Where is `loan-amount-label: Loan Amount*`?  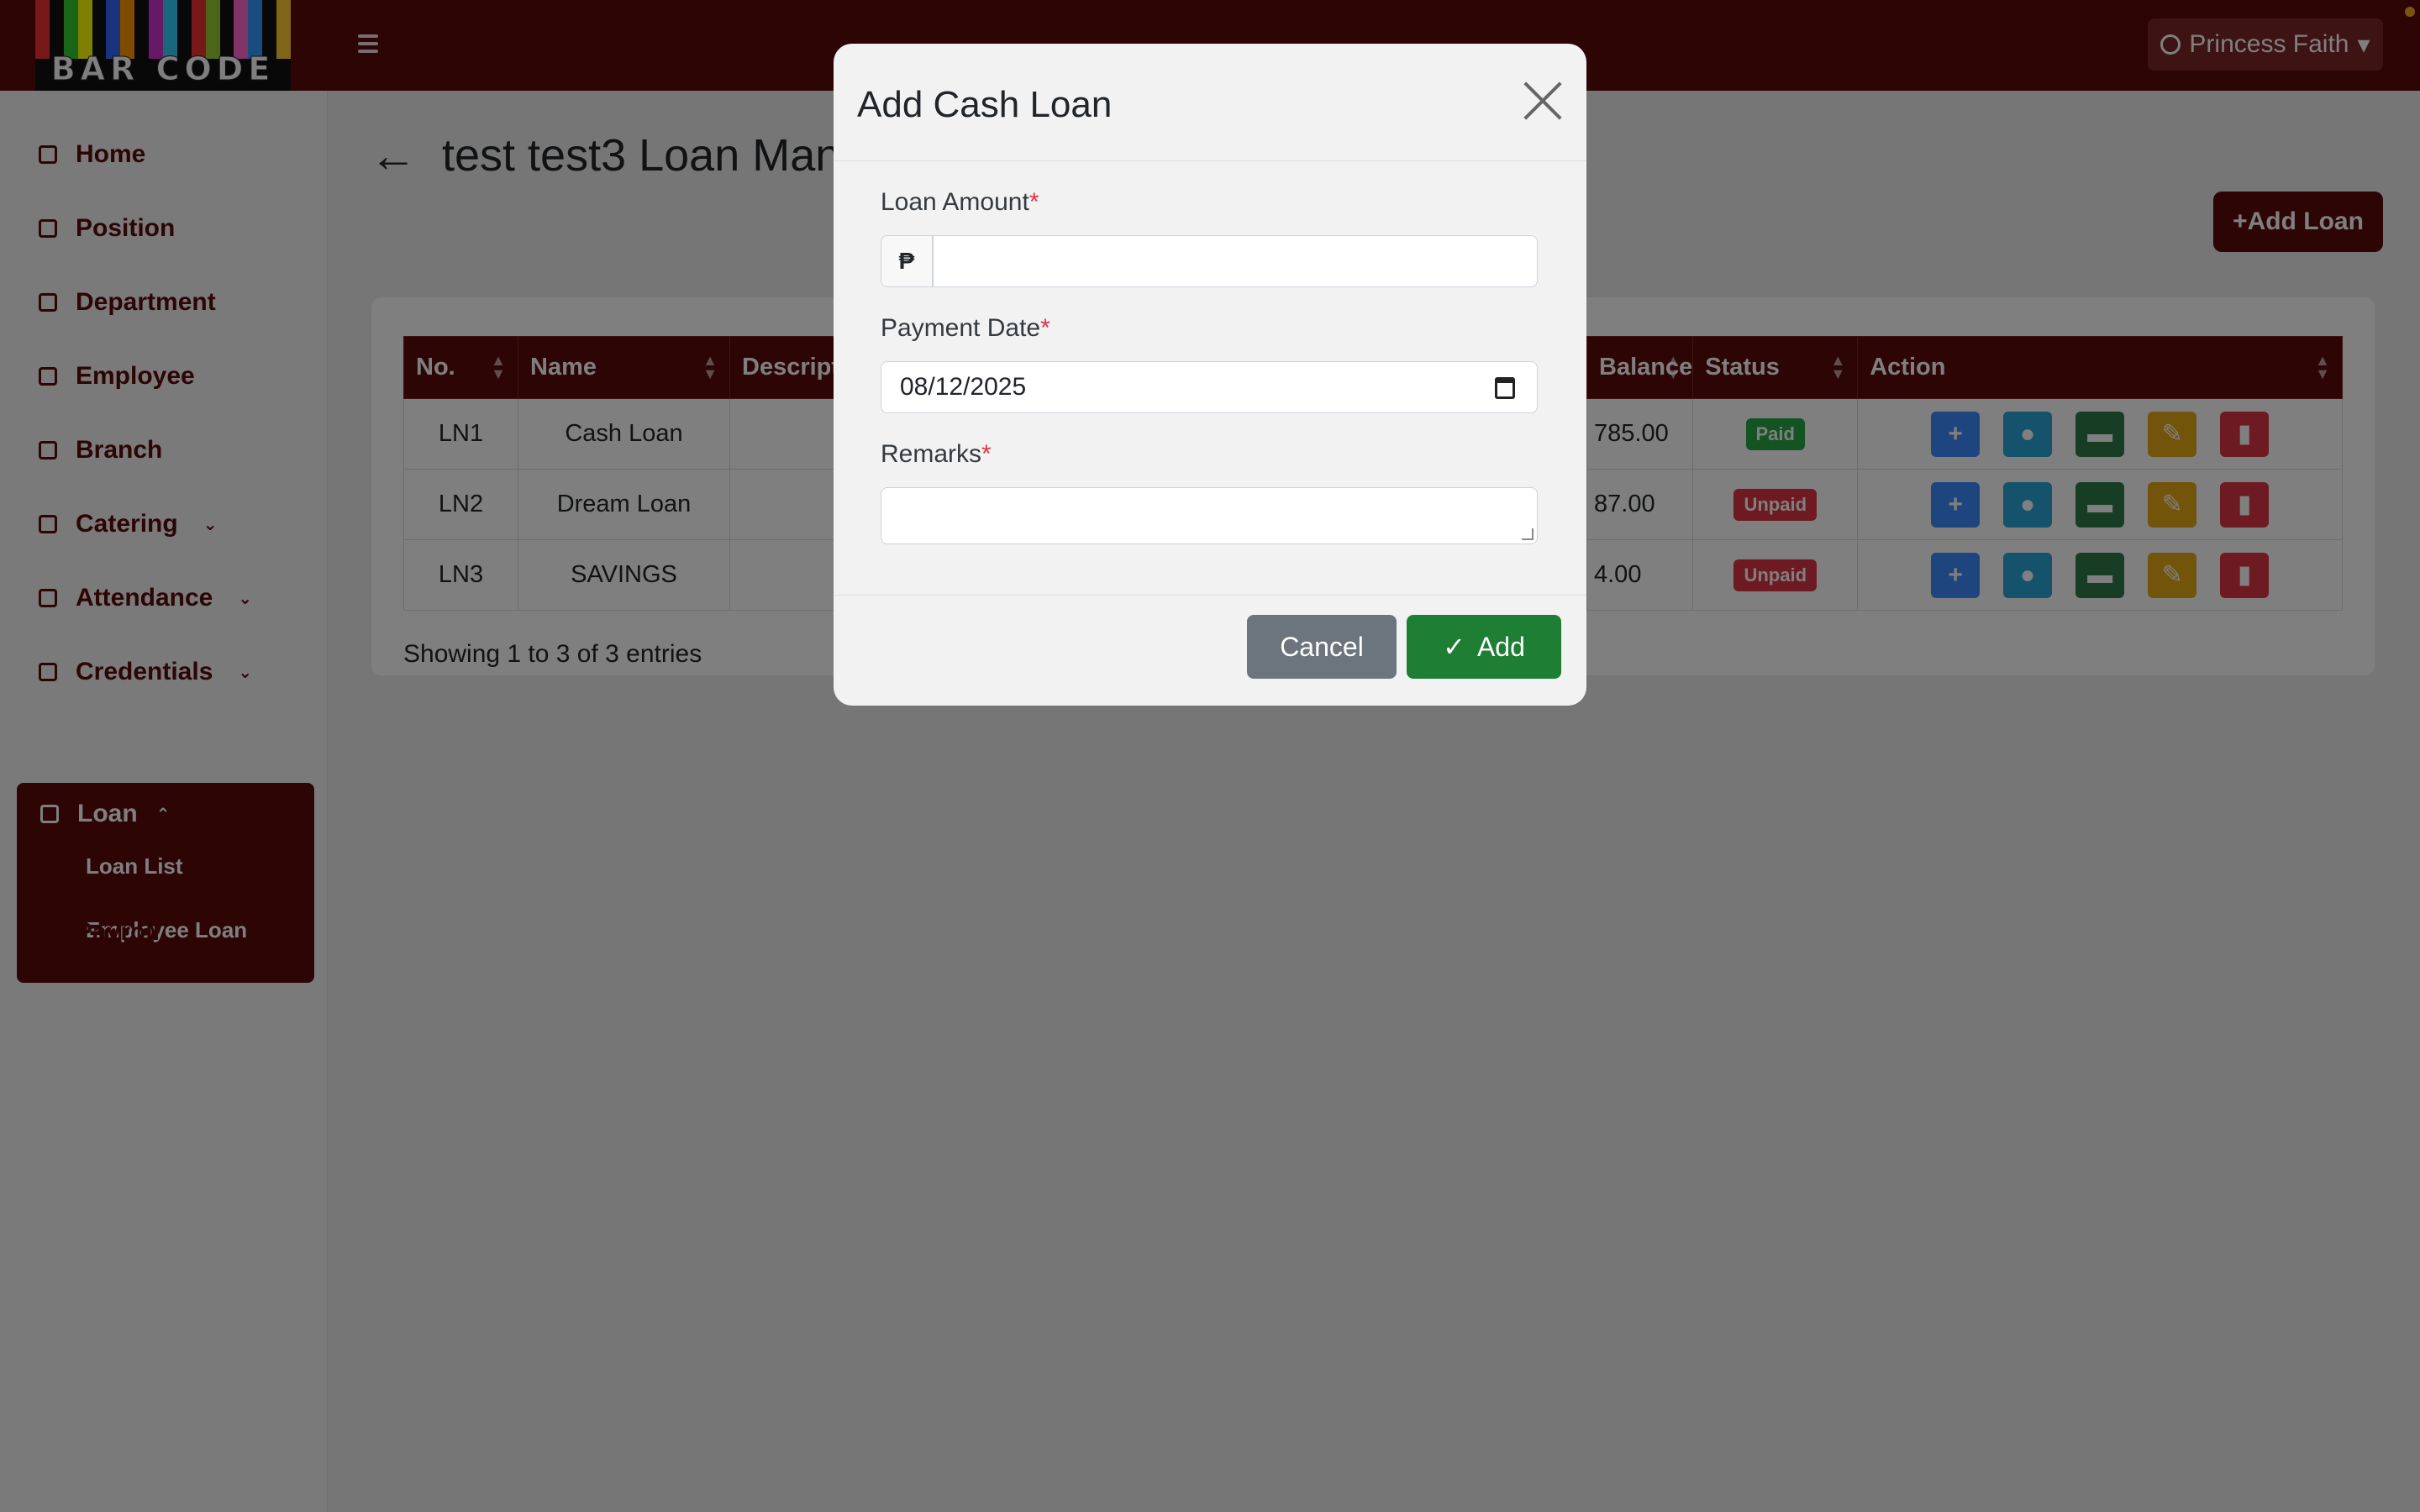
loan-amount-label: Loan Amount* is located at coordinates (960, 202).